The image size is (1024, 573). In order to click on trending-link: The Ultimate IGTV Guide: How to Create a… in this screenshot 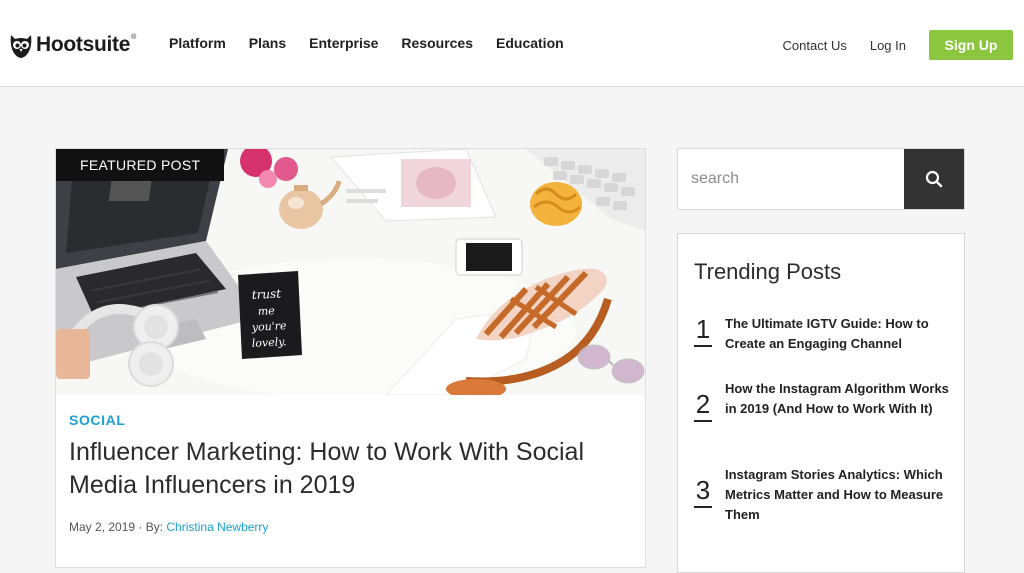, I will do `click(839, 334)`.